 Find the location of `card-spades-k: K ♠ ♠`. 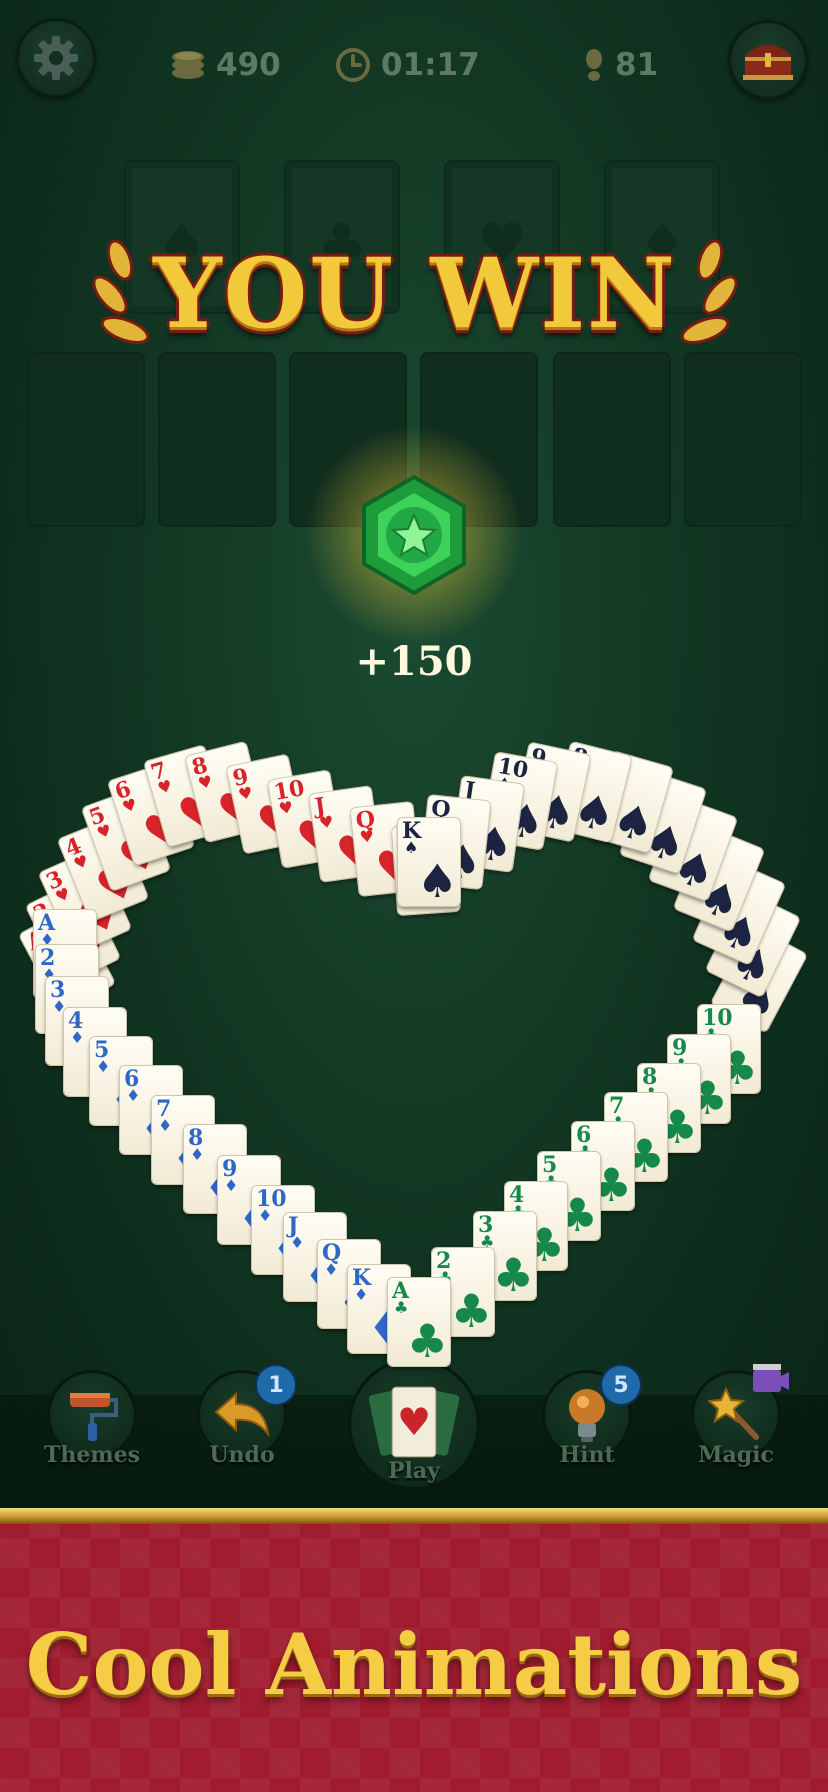

card-spades-k: K ♠ ♠ is located at coordinates (429, 862).